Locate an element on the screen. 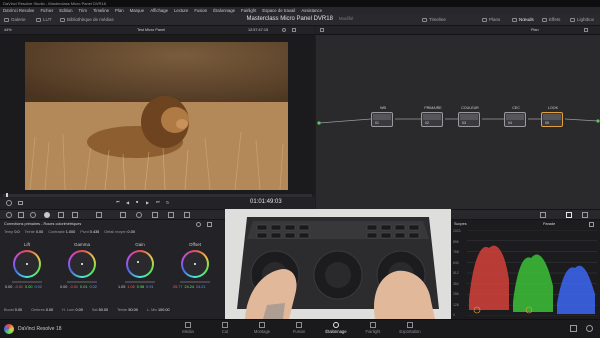  motion-effects-icon is located at coordinates (75, 215).